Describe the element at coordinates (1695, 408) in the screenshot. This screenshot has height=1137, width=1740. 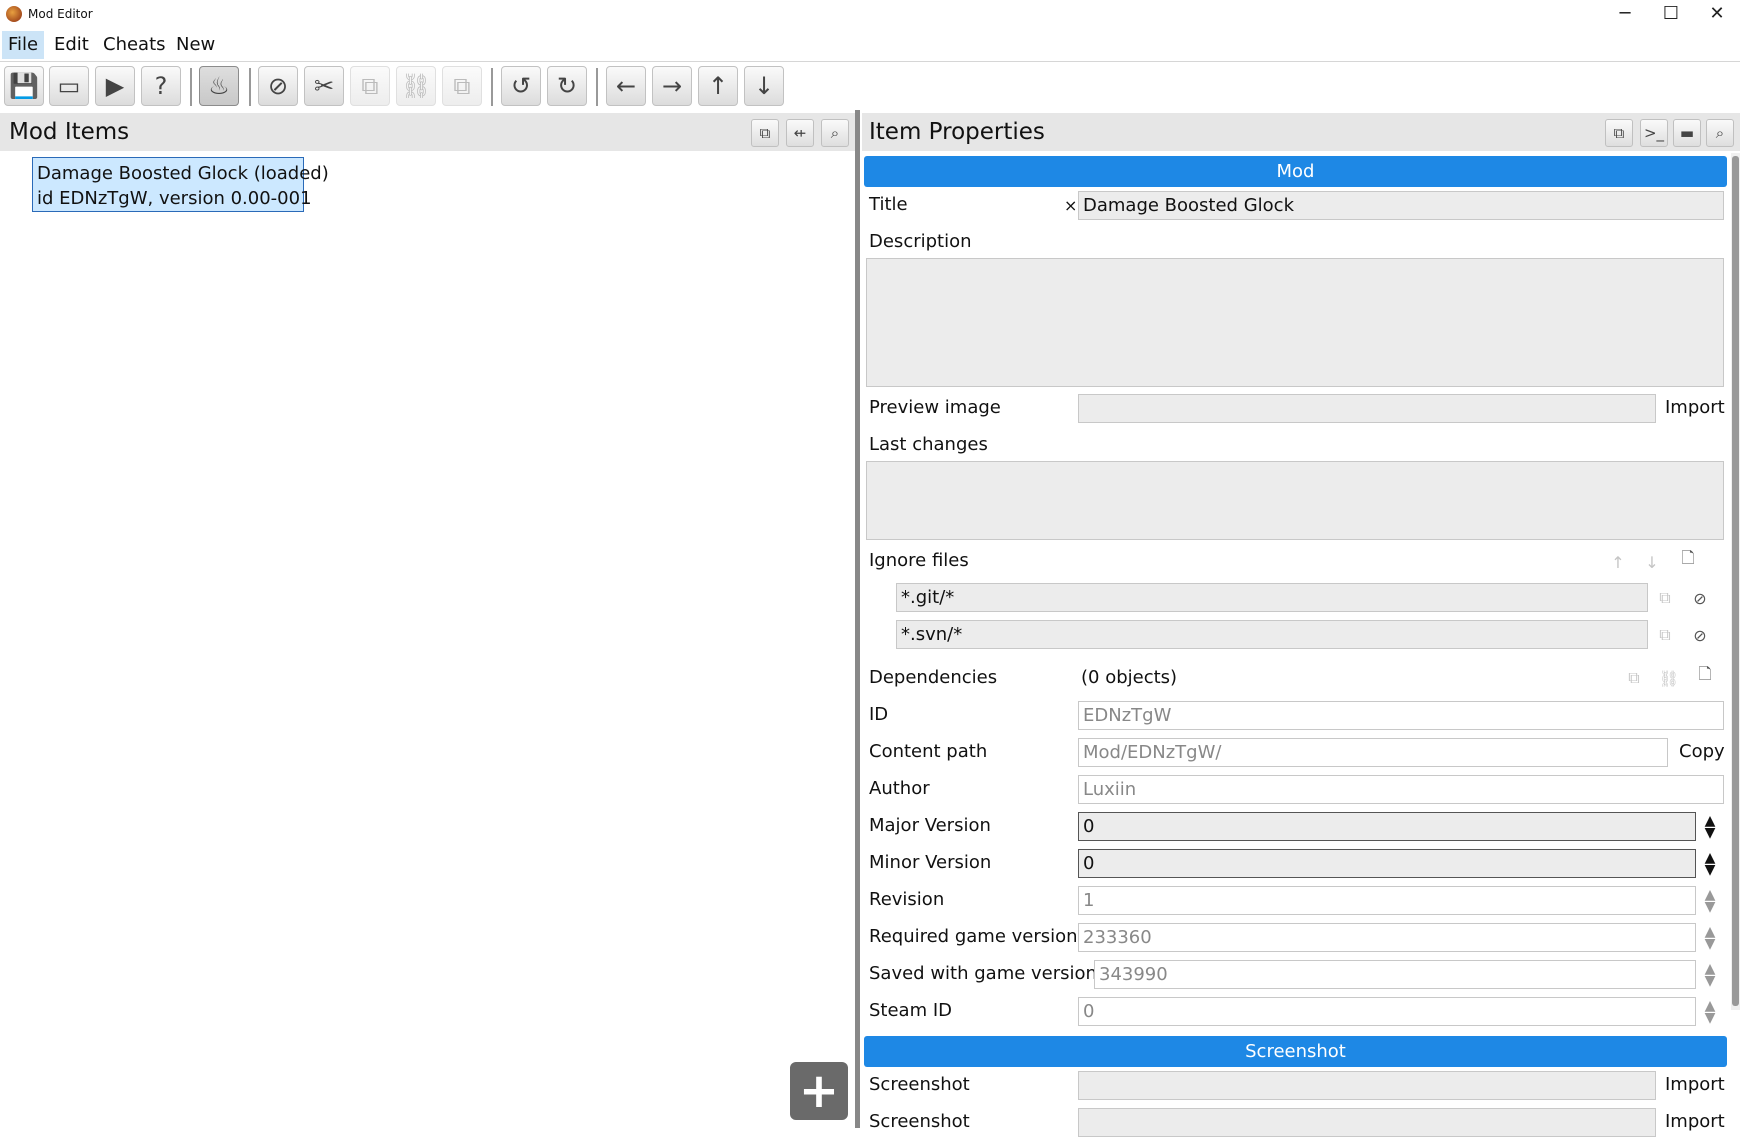
I see `import-preview-button: Import` at that location.